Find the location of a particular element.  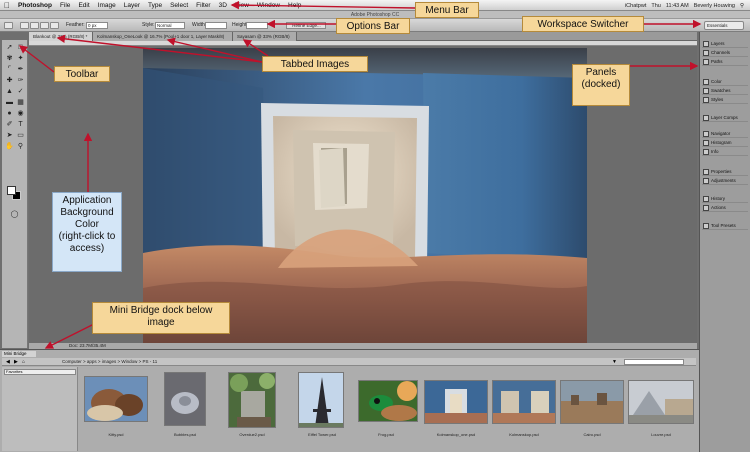

thumbnail-kolmanskop is located at coordinates (524, 402).